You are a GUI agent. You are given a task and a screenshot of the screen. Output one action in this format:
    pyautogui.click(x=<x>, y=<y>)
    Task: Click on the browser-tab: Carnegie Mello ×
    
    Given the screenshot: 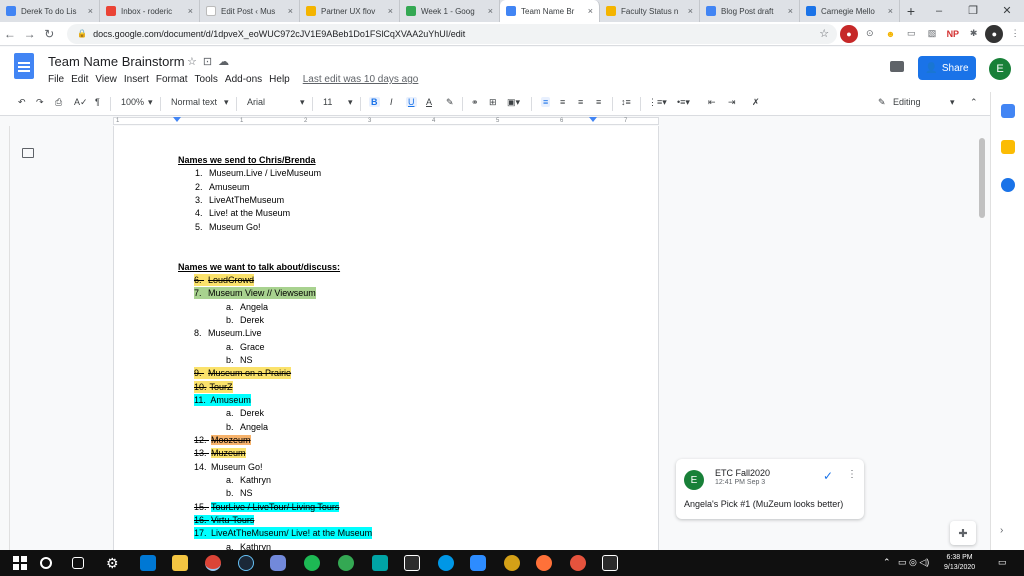 What is the action you would take?
    pyautogui.click(x=850, y=11)
    